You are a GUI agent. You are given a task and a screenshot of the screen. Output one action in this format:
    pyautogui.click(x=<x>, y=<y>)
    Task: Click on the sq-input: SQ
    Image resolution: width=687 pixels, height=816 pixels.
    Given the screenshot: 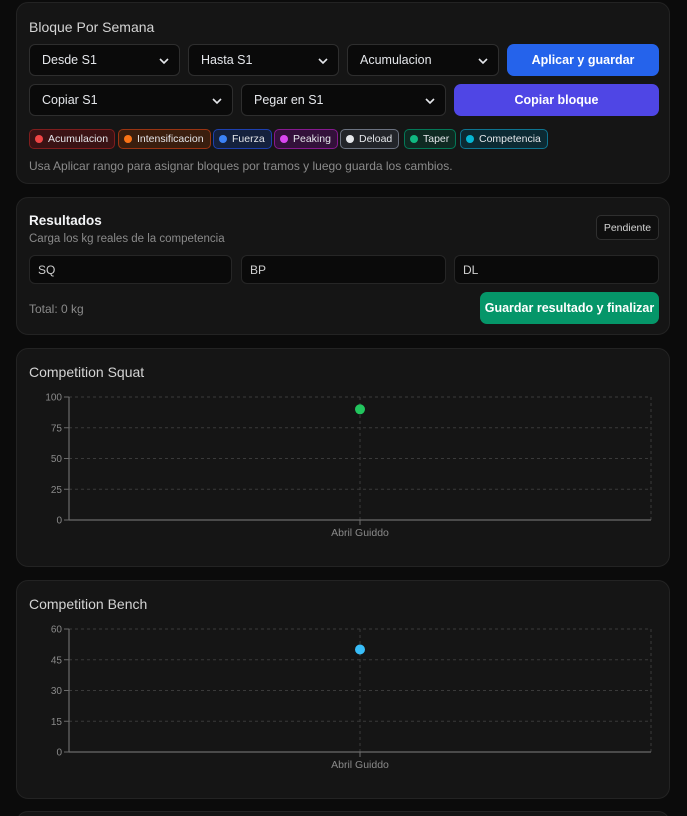 What is the action you would take?
    pyautogui.click(x=130, y=269)
    